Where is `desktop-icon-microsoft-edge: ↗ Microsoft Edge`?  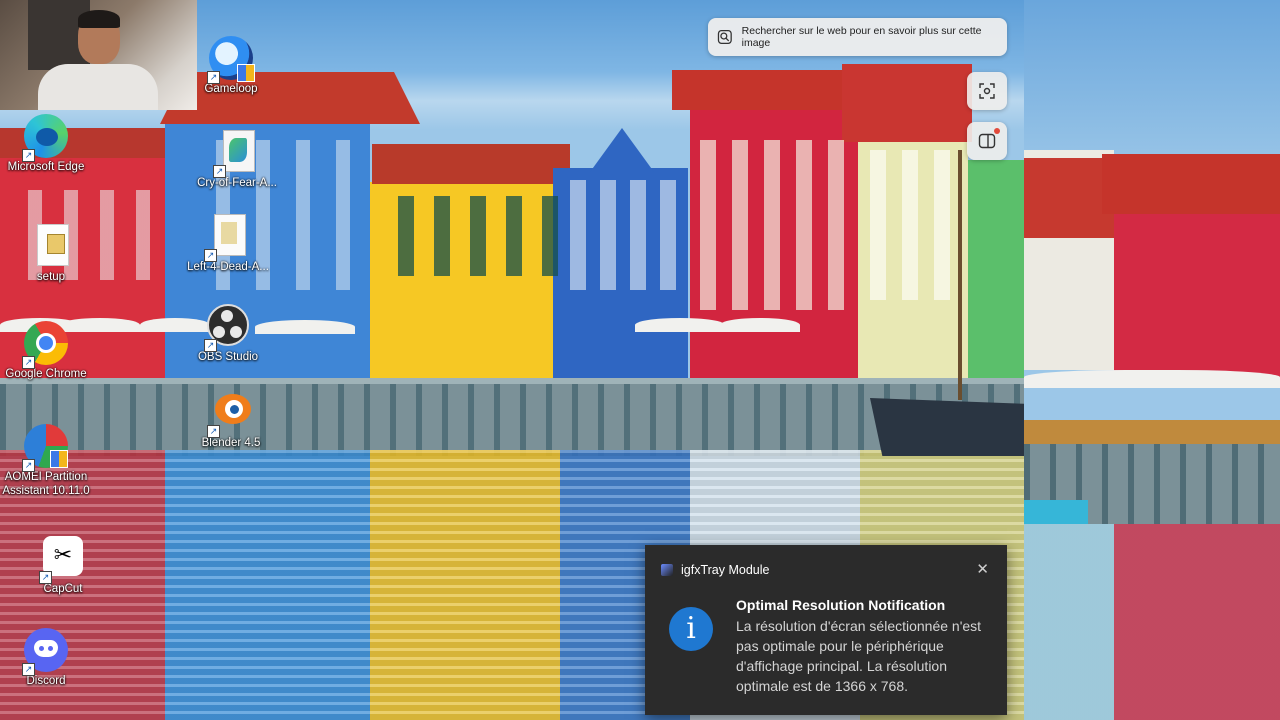 desktop-icon-microsoft-edge: ↗ Microsoft Edge is located at coordinates (47, 143).